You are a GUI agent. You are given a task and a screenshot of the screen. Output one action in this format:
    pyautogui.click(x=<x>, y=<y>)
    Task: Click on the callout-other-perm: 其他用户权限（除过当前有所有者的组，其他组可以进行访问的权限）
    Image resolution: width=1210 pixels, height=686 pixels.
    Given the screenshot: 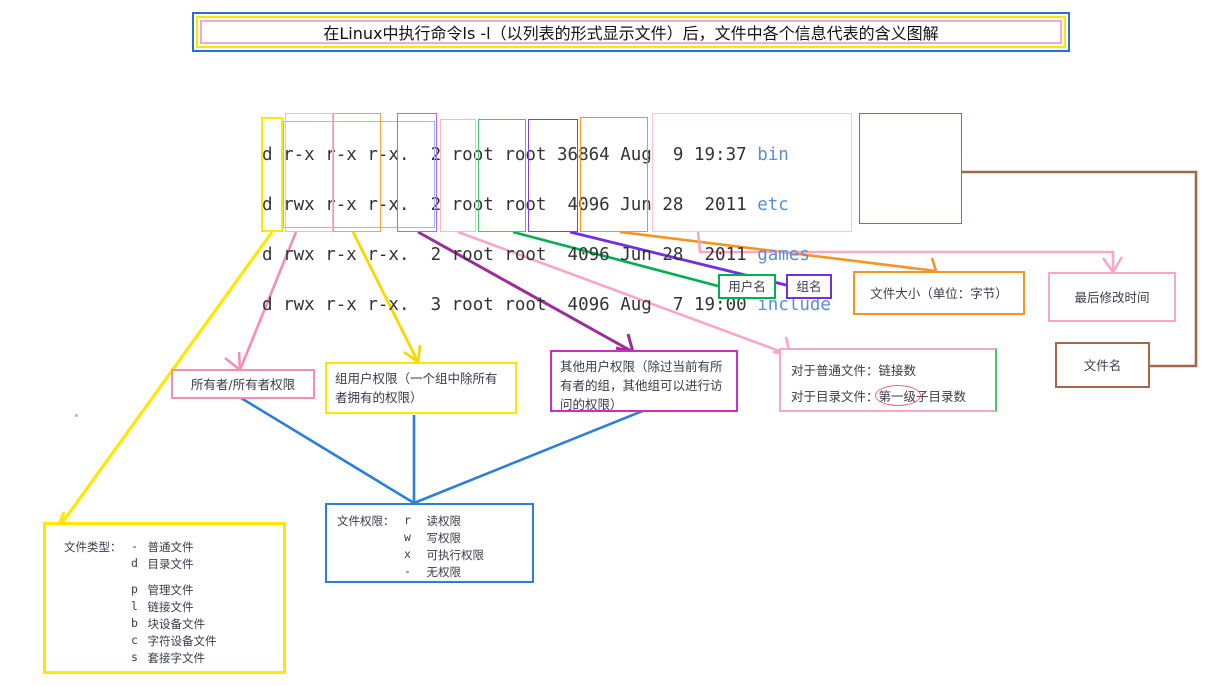 What is the action you would take?
    pyautogui.click(x=644, y=381)
    